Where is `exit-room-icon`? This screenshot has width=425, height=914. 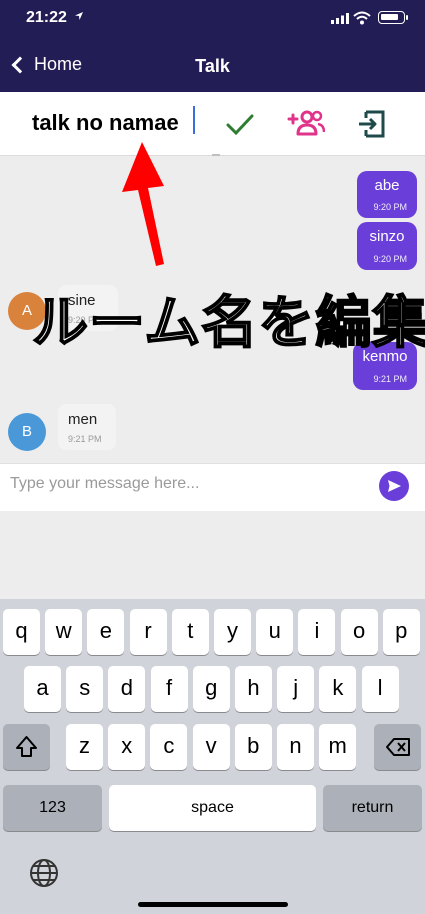 exit-room-icon is located at coordinates (372, 124).